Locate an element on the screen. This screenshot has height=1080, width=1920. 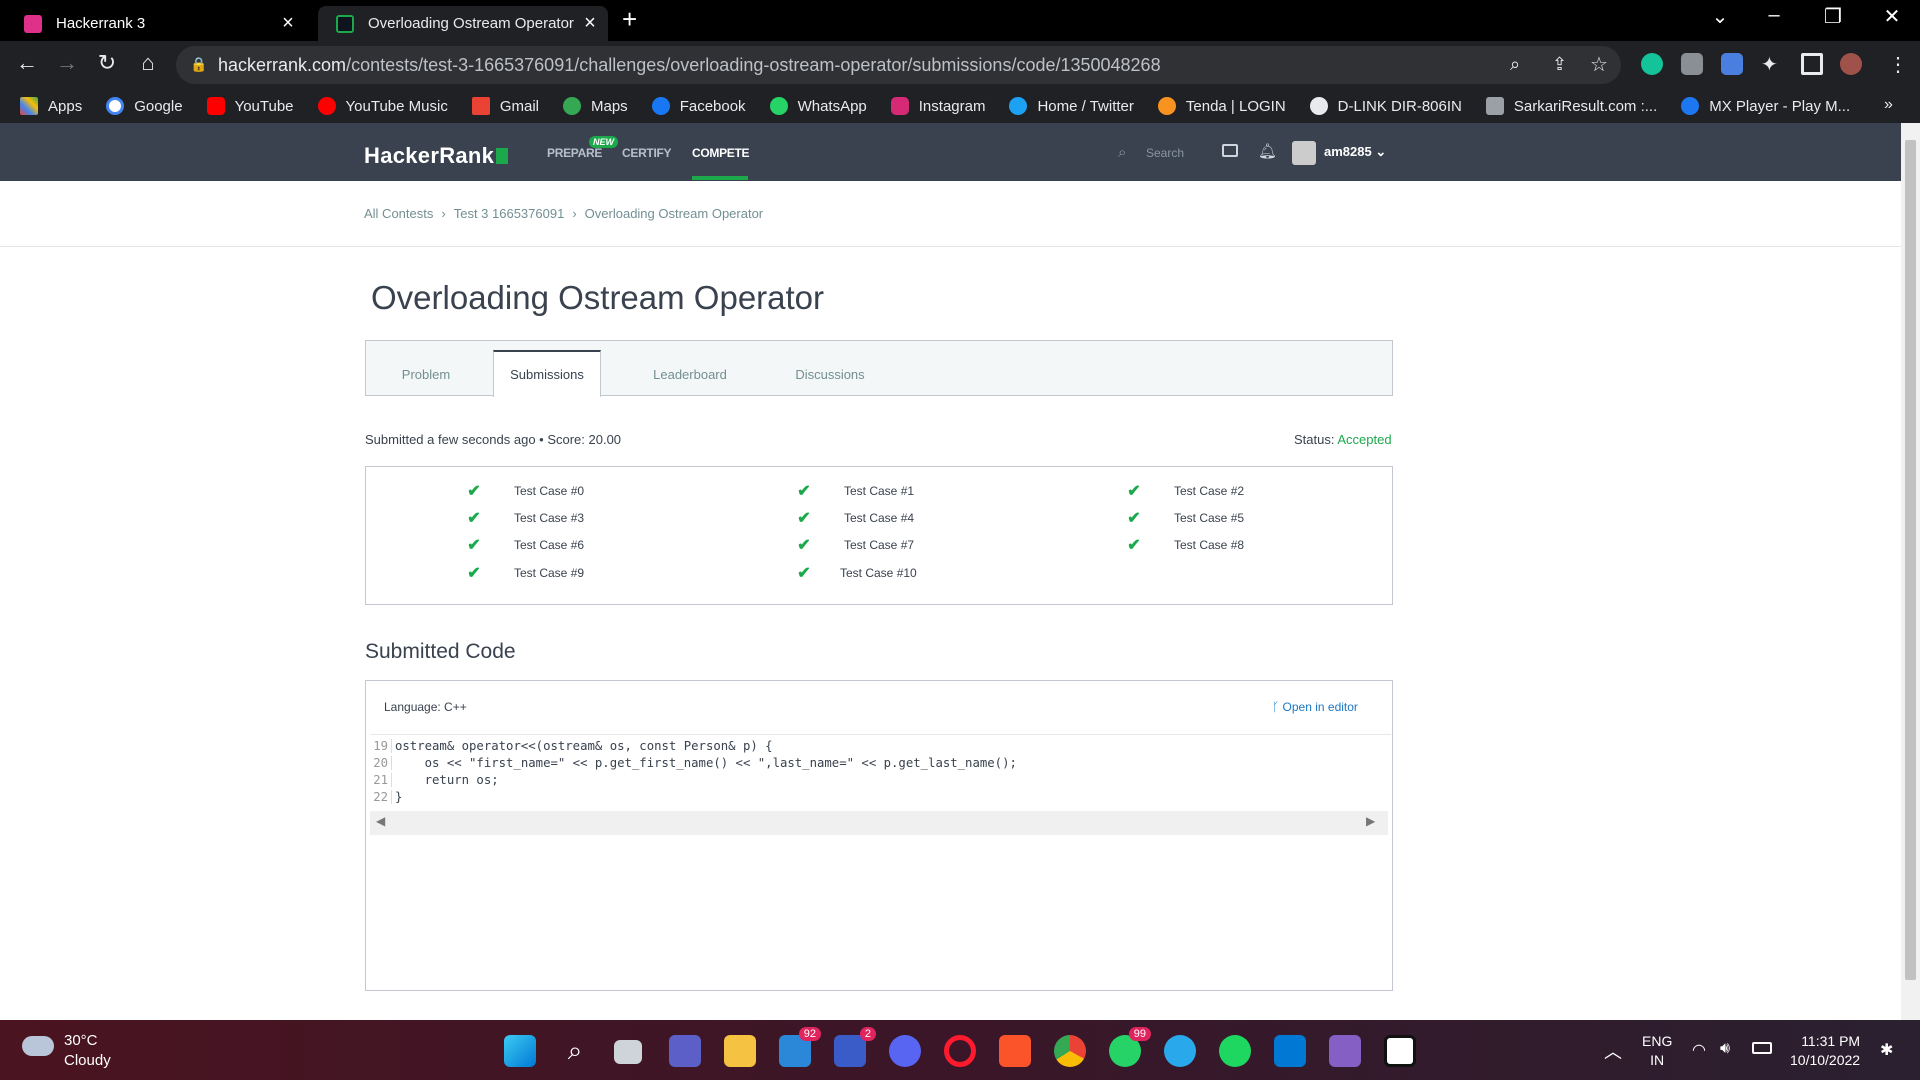
scroll-right-icon: ▶ is located at coordinates (1370, 821).